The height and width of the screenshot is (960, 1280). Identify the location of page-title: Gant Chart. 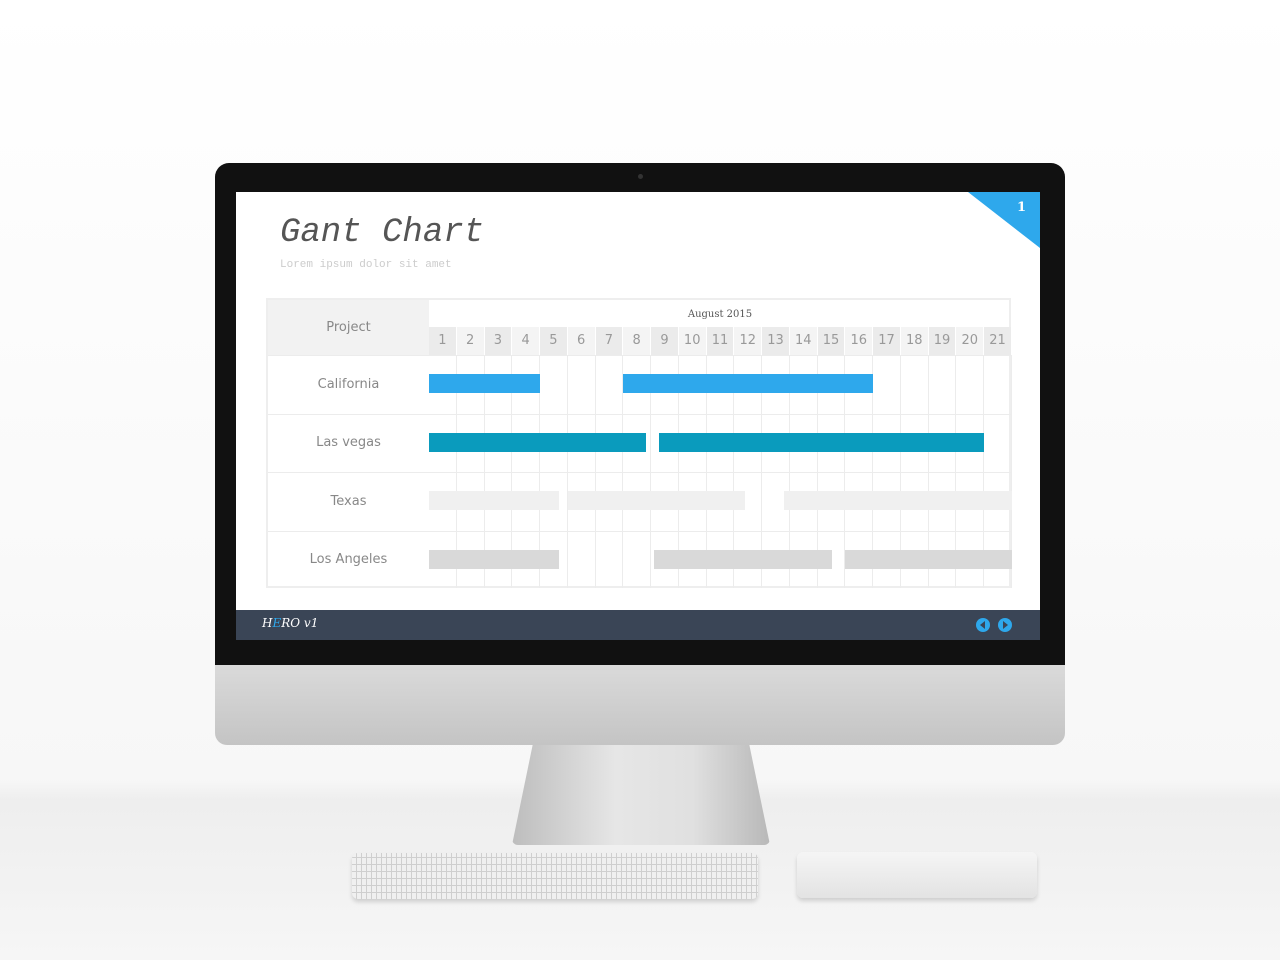
(382, 233).